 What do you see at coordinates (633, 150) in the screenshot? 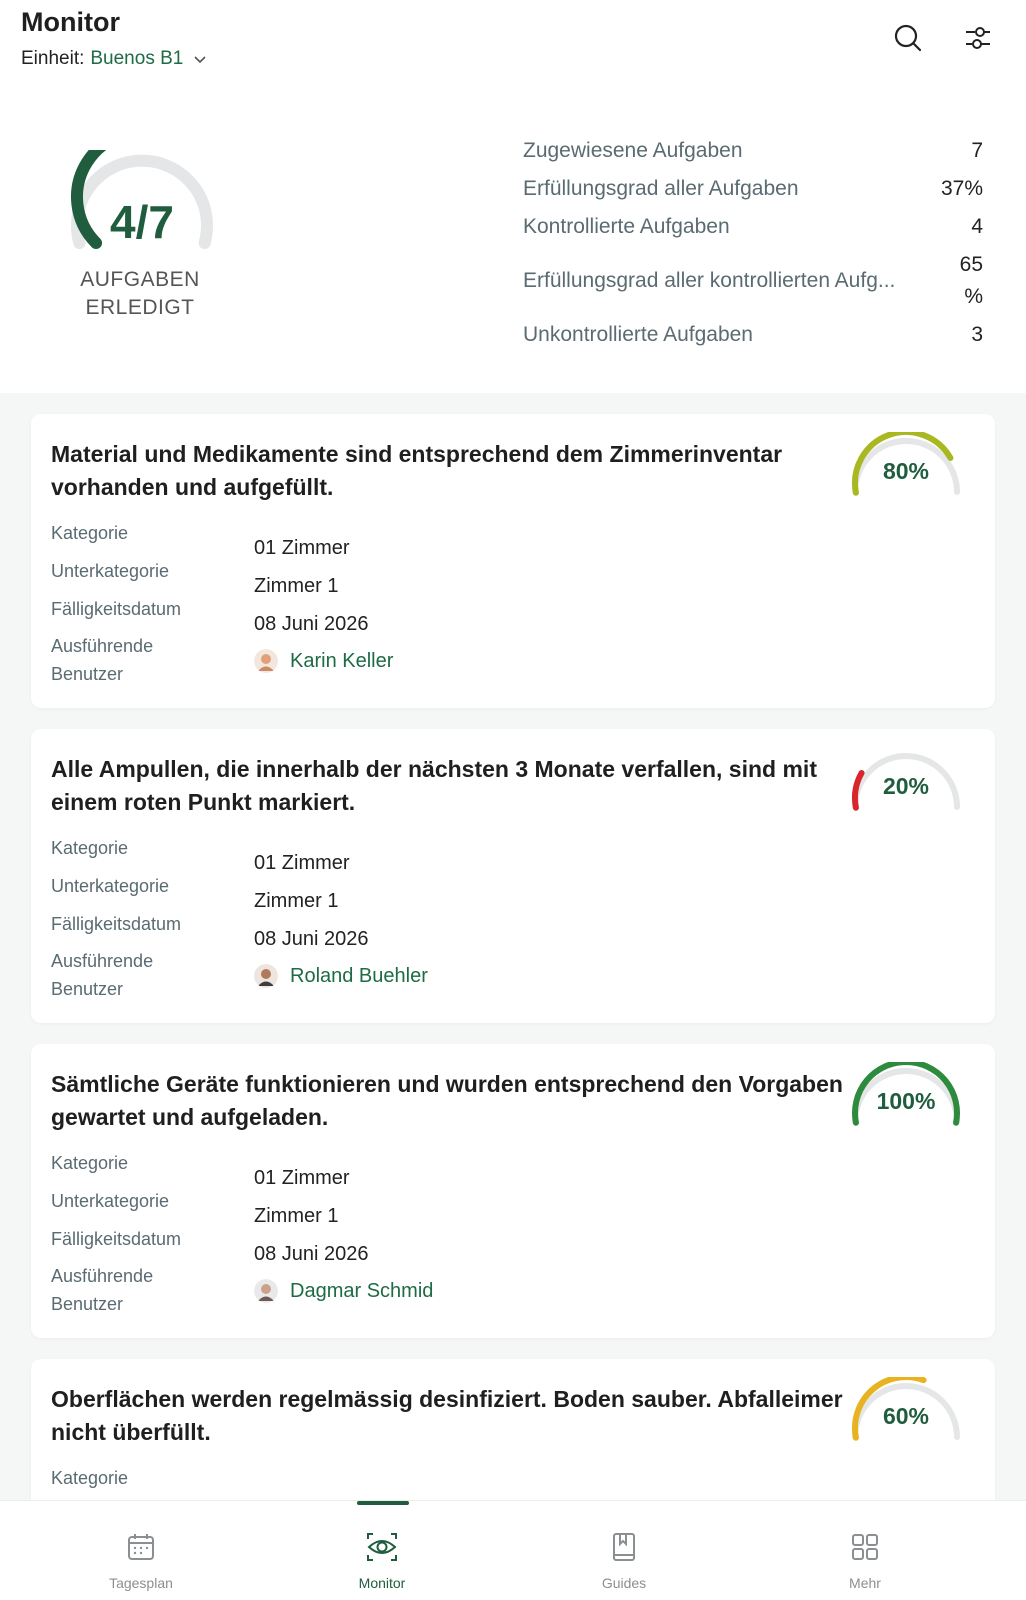
I see `stat-label: Zugewiesene Aufgaben` at bounding box center [633, 150].